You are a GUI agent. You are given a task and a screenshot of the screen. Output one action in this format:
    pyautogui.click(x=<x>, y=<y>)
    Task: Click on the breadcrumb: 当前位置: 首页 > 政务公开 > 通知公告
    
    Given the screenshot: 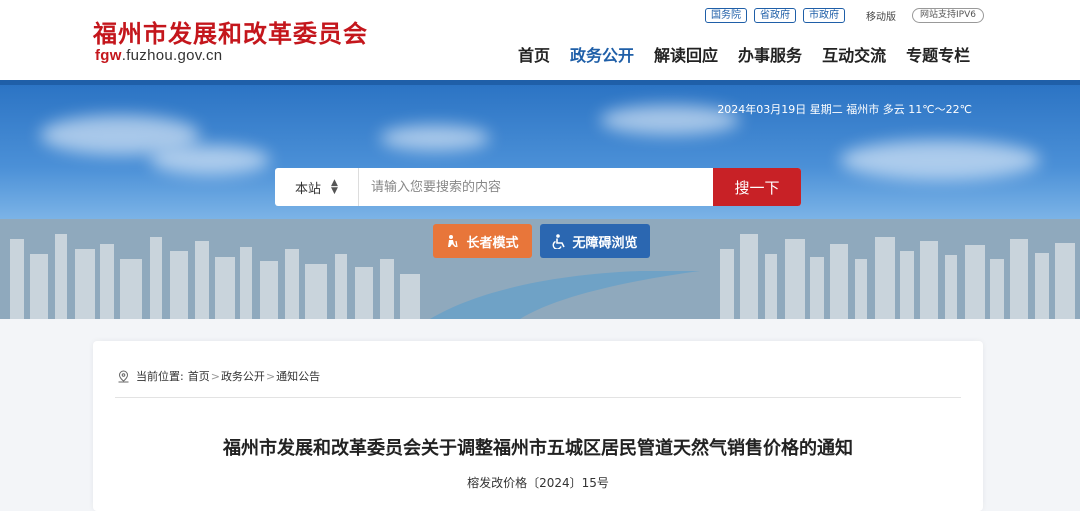 What is the action you would take?
    pyautogui.click(x=218, y=376)
    